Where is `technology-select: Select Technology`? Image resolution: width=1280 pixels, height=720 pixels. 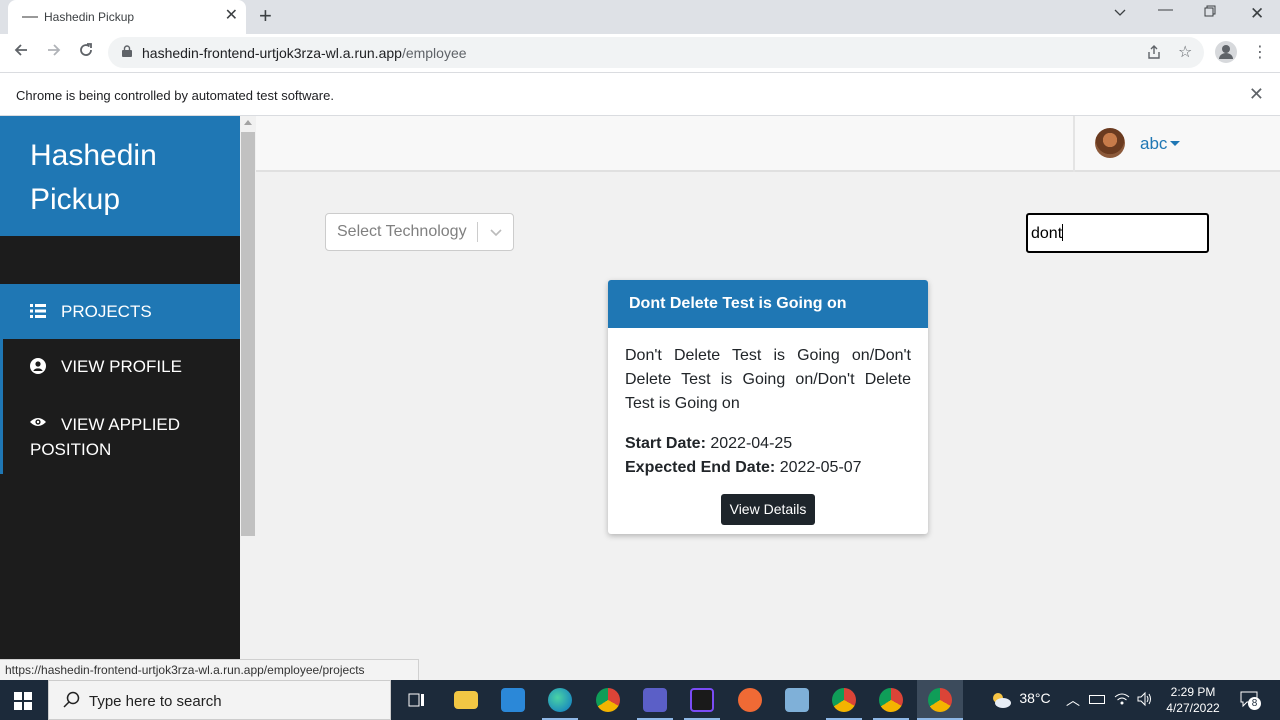
technology-select: Select Technology is located at coordinates (419, 232).